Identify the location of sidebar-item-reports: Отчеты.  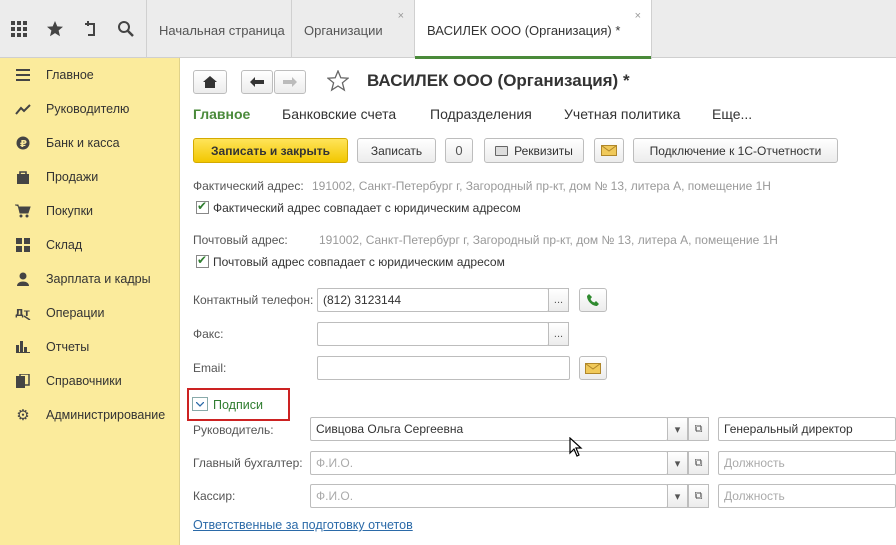
(90, 347).